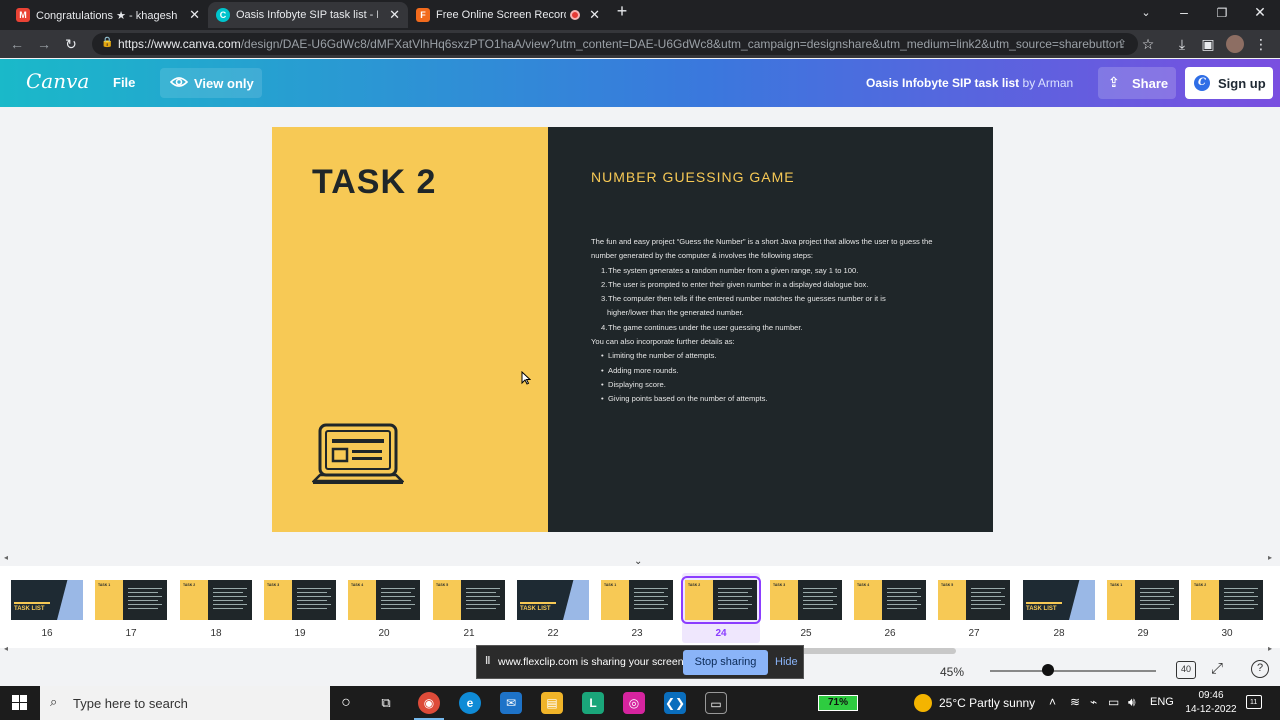  Describe the element at coordinates (429, 703) in the screenshot. I see `chrome-icon: ◉` at that location.